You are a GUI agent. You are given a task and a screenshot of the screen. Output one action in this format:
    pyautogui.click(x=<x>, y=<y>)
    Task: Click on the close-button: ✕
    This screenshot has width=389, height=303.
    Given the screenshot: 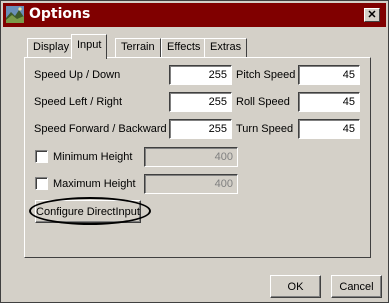 What is the action you would take?
    pyautogui.click(x=372, y=15)
    